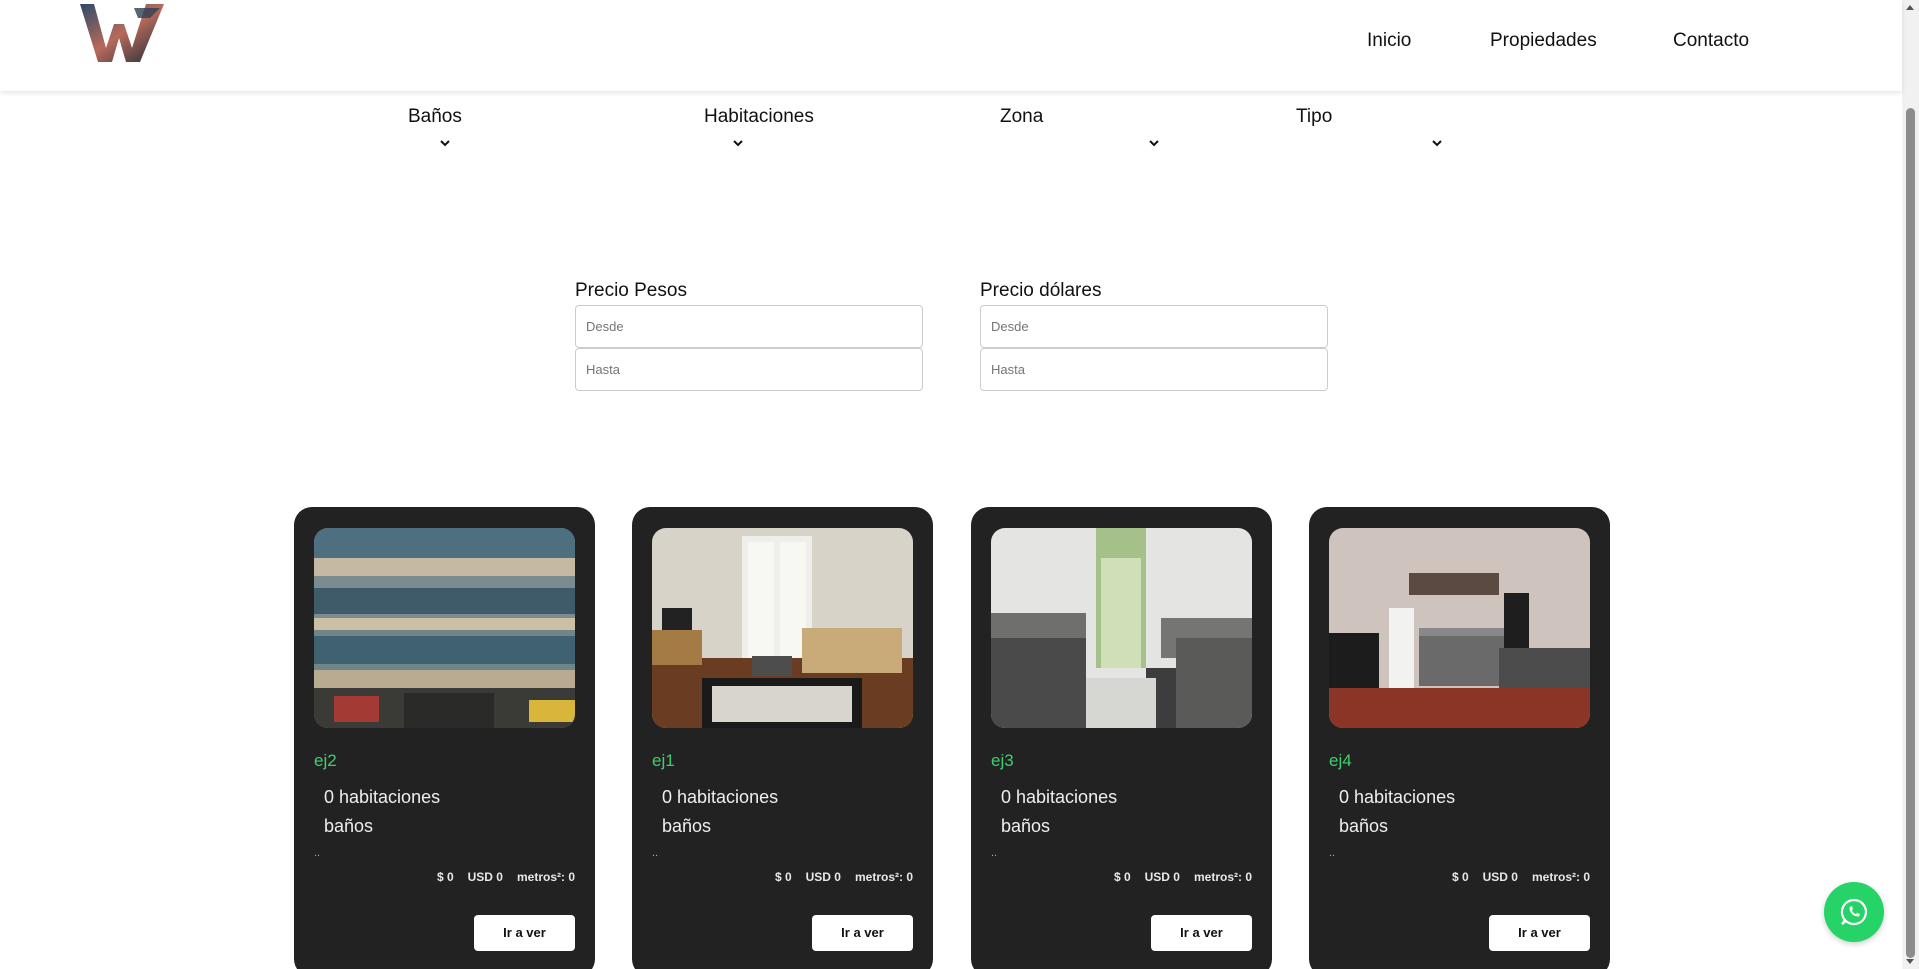 The height and width of the screenshot is (969, 1919). I want to click on nav-inicio: Inicio, so click(1389, 41).